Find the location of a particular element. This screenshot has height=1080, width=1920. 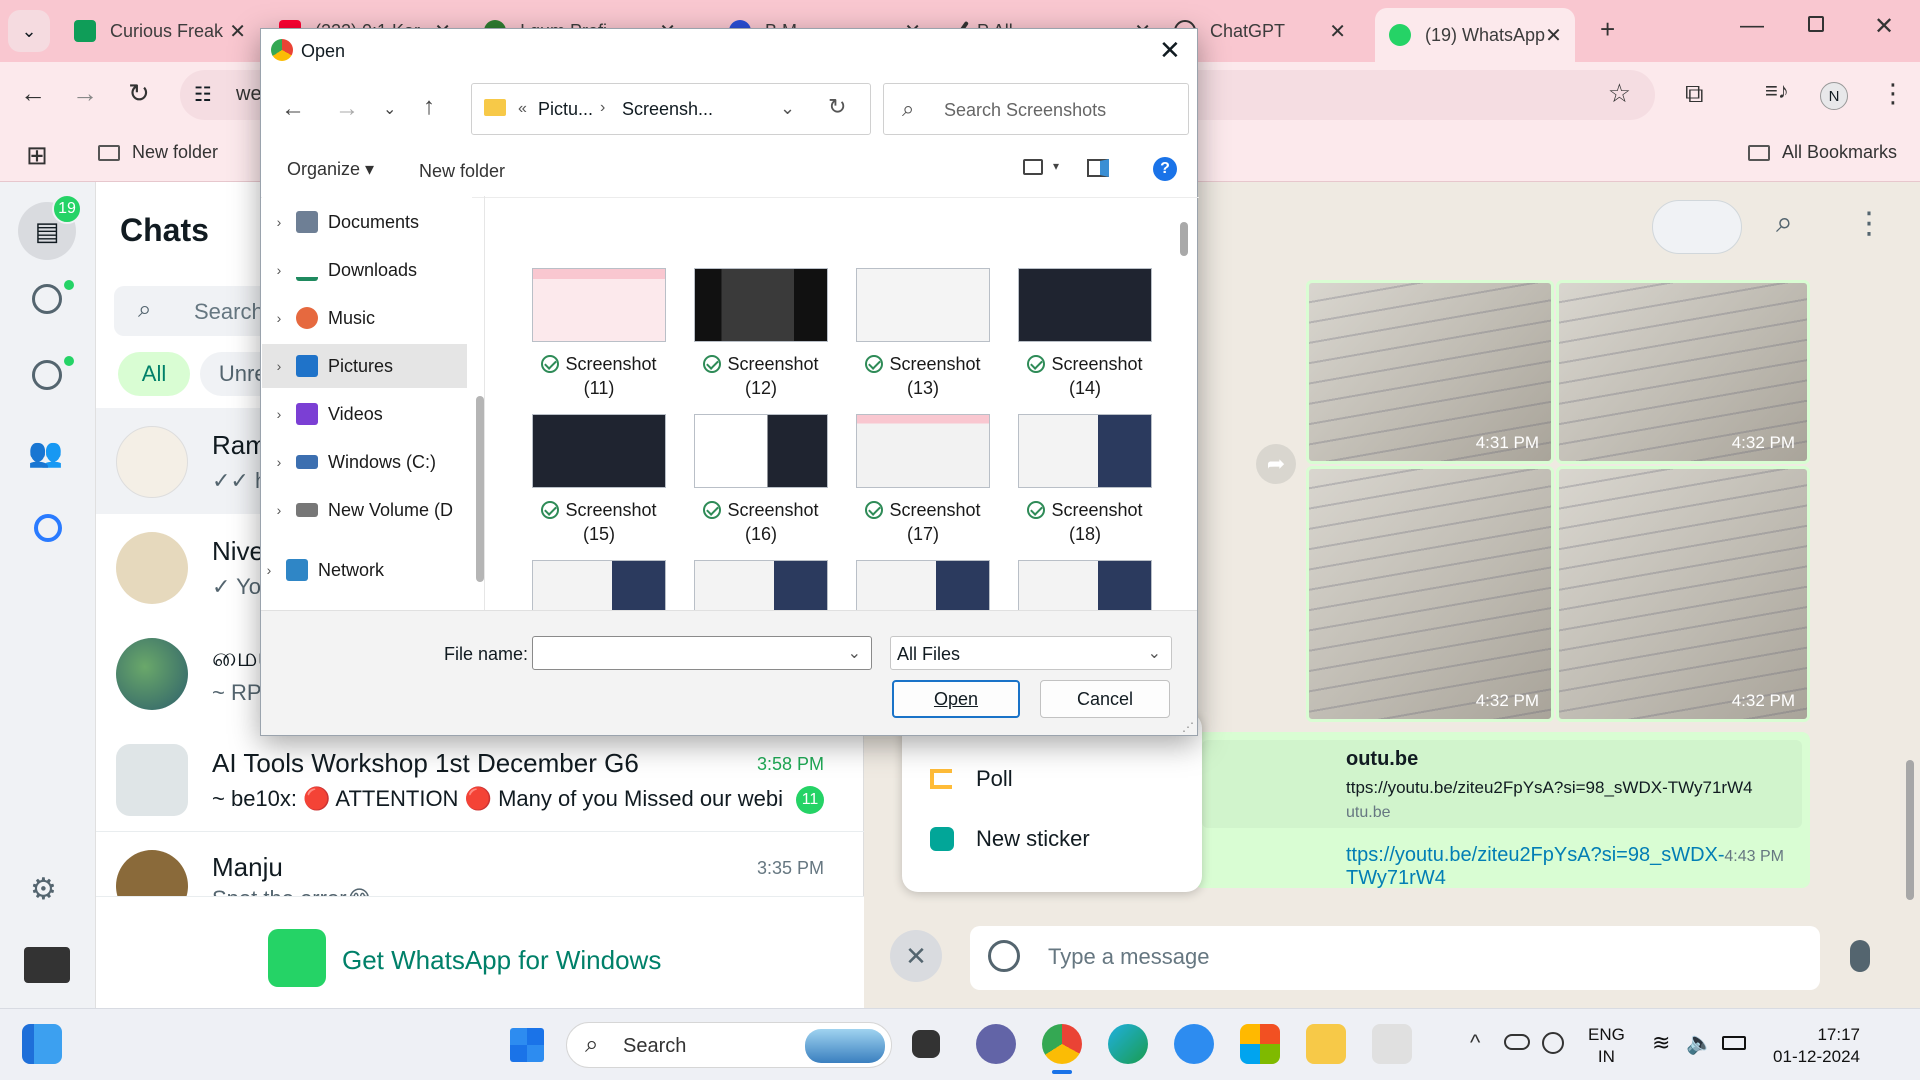

new-folder-button: New folder is located at coordinates (462, 171).